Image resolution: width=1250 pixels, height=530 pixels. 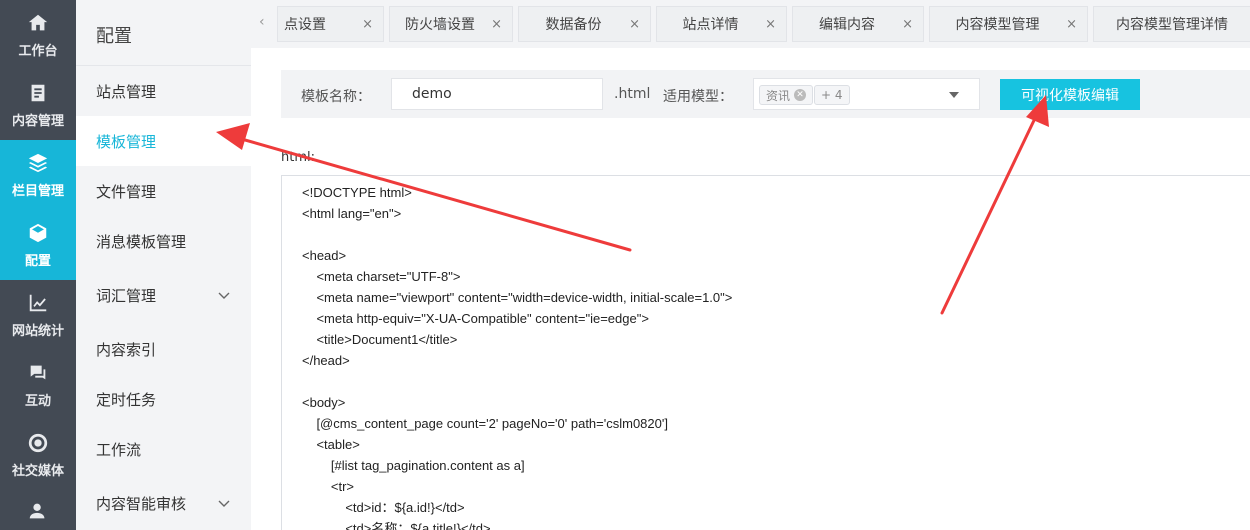 What do you see at coordinates (330, 24) in the screenshot?
I see `tab-site-settings: 点设置 ×` at bounding box center [330, 24].